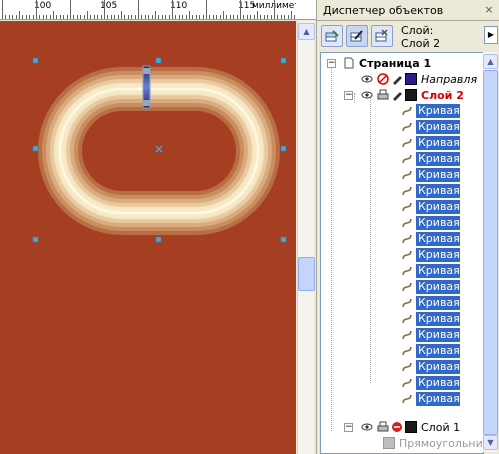 This screenshot has height=454, width=499. I want to click on tree-vertical-scrollbar: ▲ ▼, so click(490, 252).